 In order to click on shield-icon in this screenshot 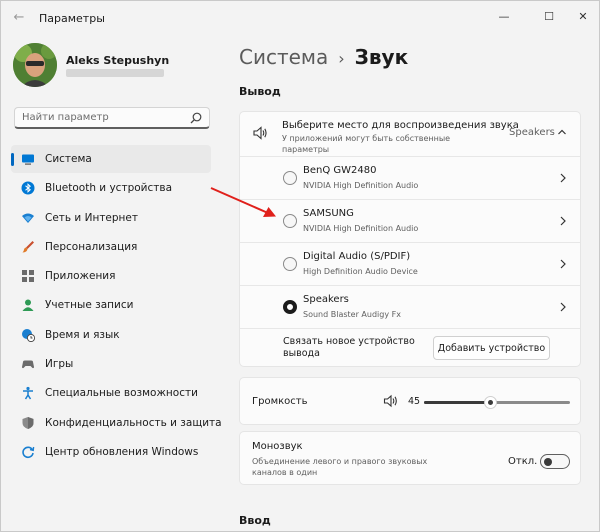, I will do `click(28, 422)`.